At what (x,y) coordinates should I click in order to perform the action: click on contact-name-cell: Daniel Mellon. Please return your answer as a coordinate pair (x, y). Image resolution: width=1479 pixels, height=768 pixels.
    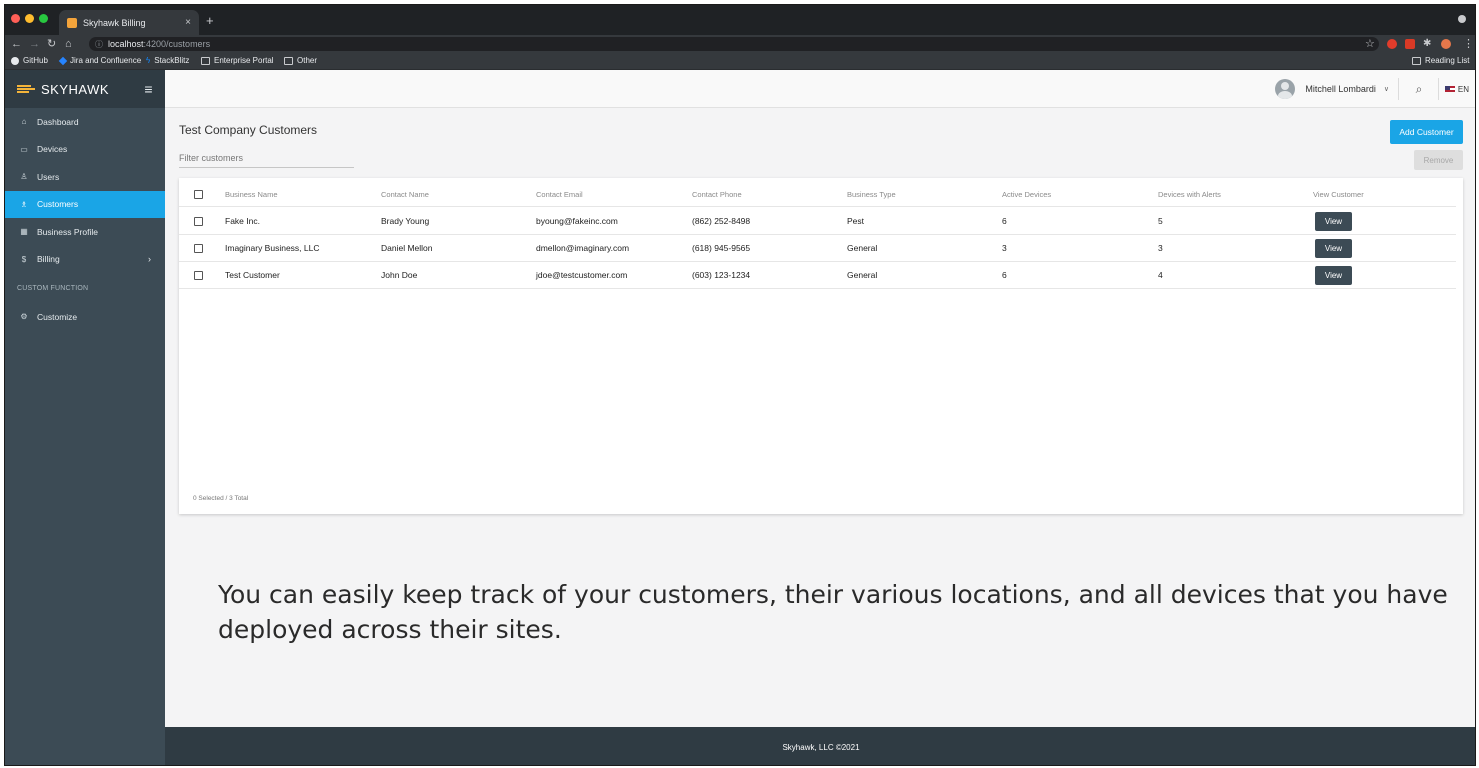
    Looking at the image, I should click on (407, 248).